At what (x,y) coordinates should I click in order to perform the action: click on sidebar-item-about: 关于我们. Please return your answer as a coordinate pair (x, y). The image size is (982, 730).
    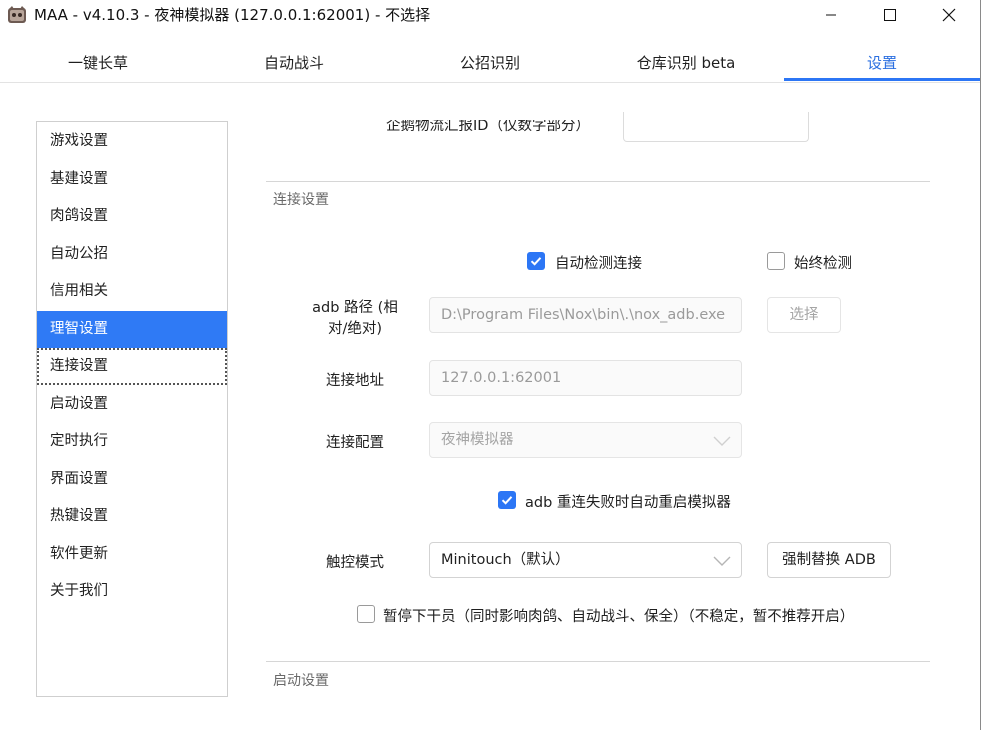
    Looking at the image, I should click on (132, 591).